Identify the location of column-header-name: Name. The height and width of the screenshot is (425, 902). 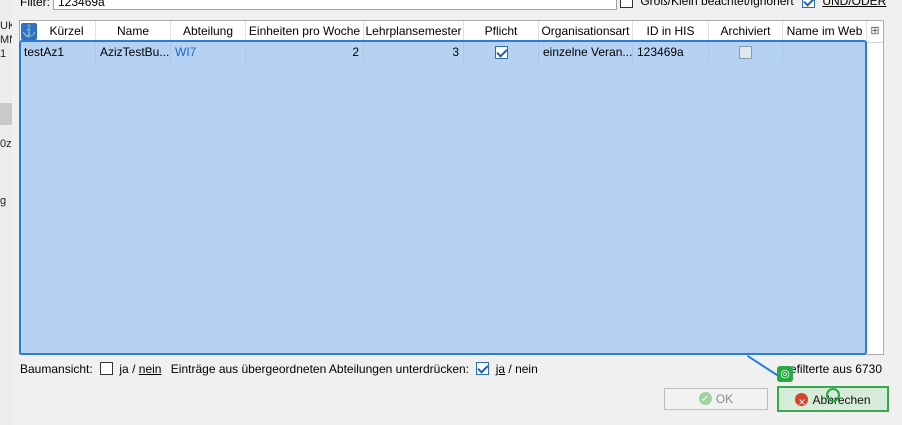
(133, 31).